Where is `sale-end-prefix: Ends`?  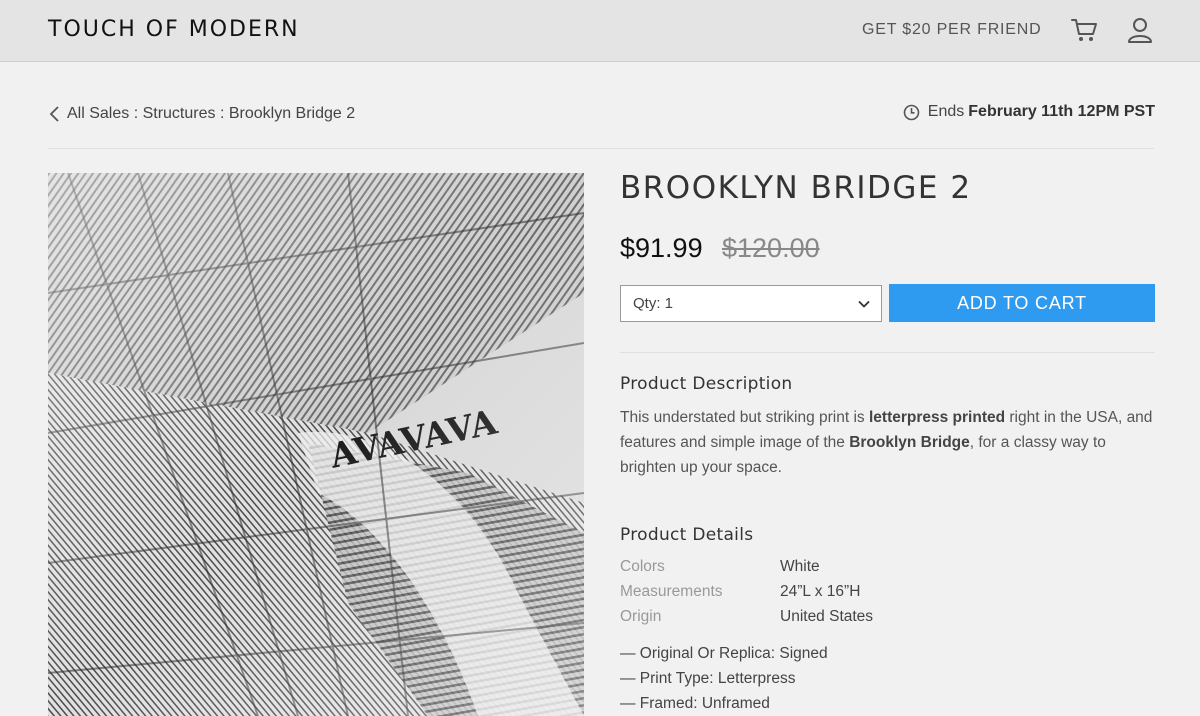
sale-end-prefix: Ends is located at coordinates (946, 111).